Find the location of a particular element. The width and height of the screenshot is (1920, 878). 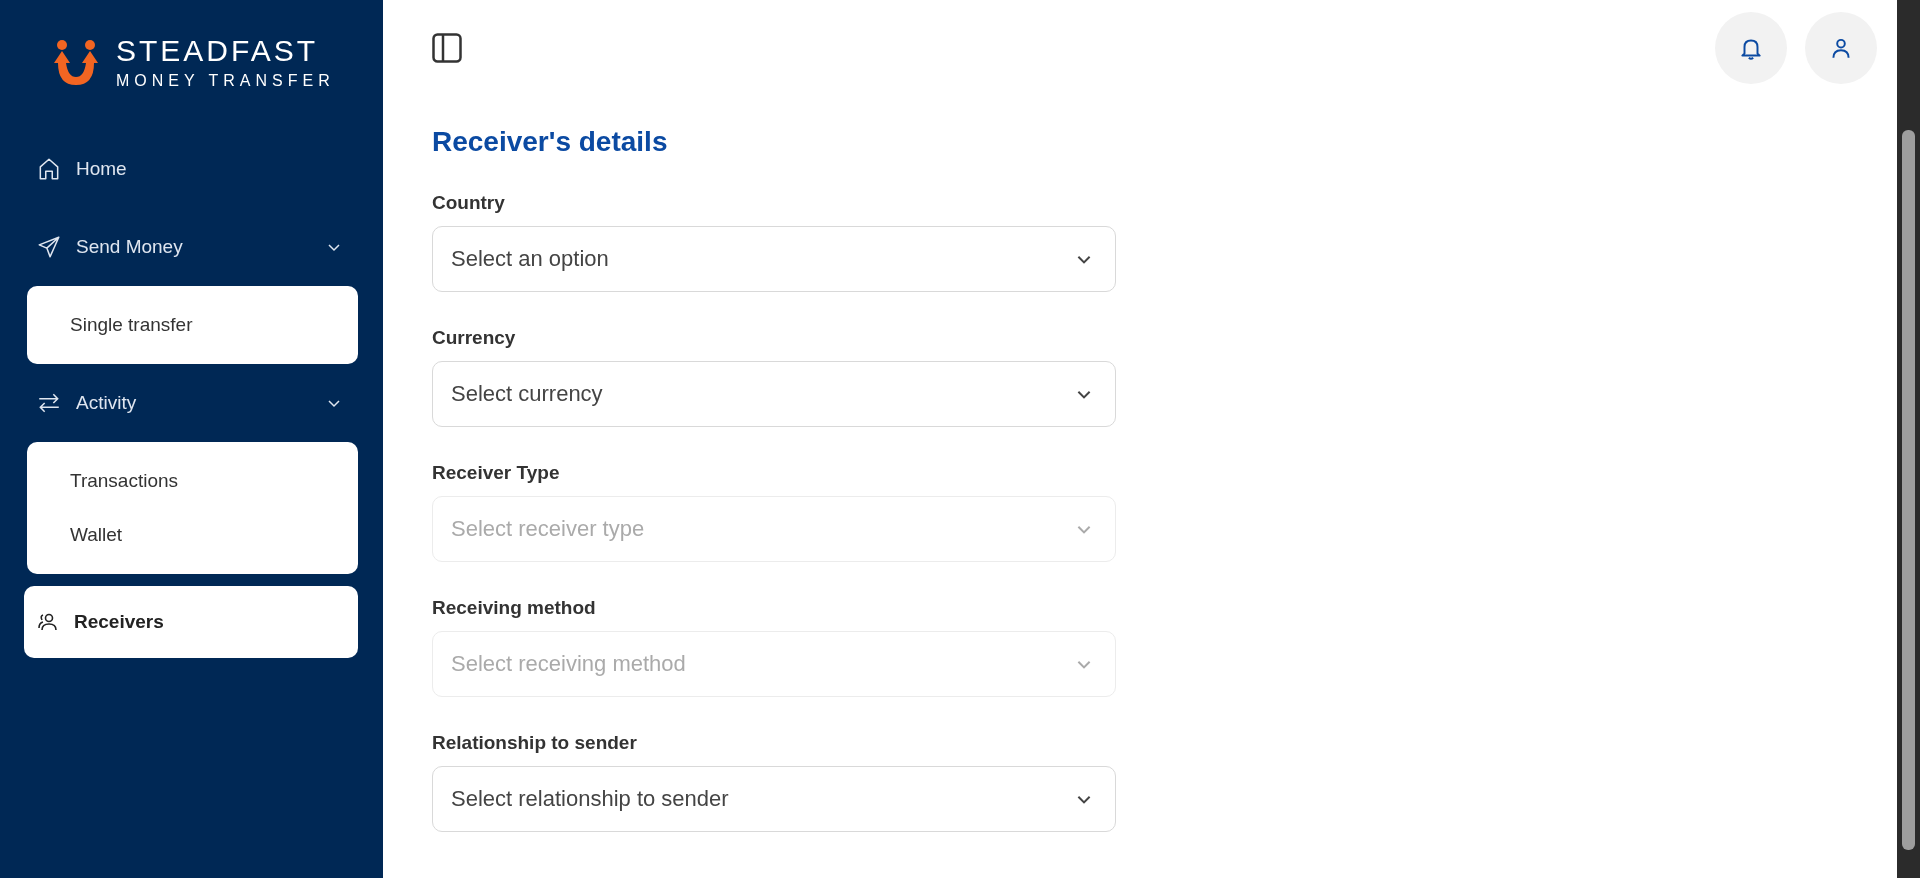

brand-tagline: MONEY TRANSFER is located at coordinates (225, 81).